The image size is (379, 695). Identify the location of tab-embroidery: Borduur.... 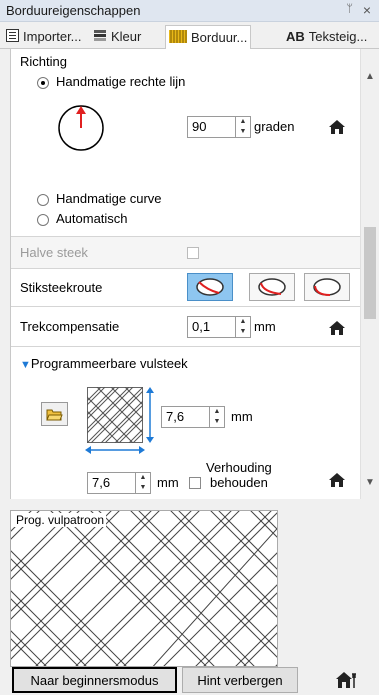
(208, 37).